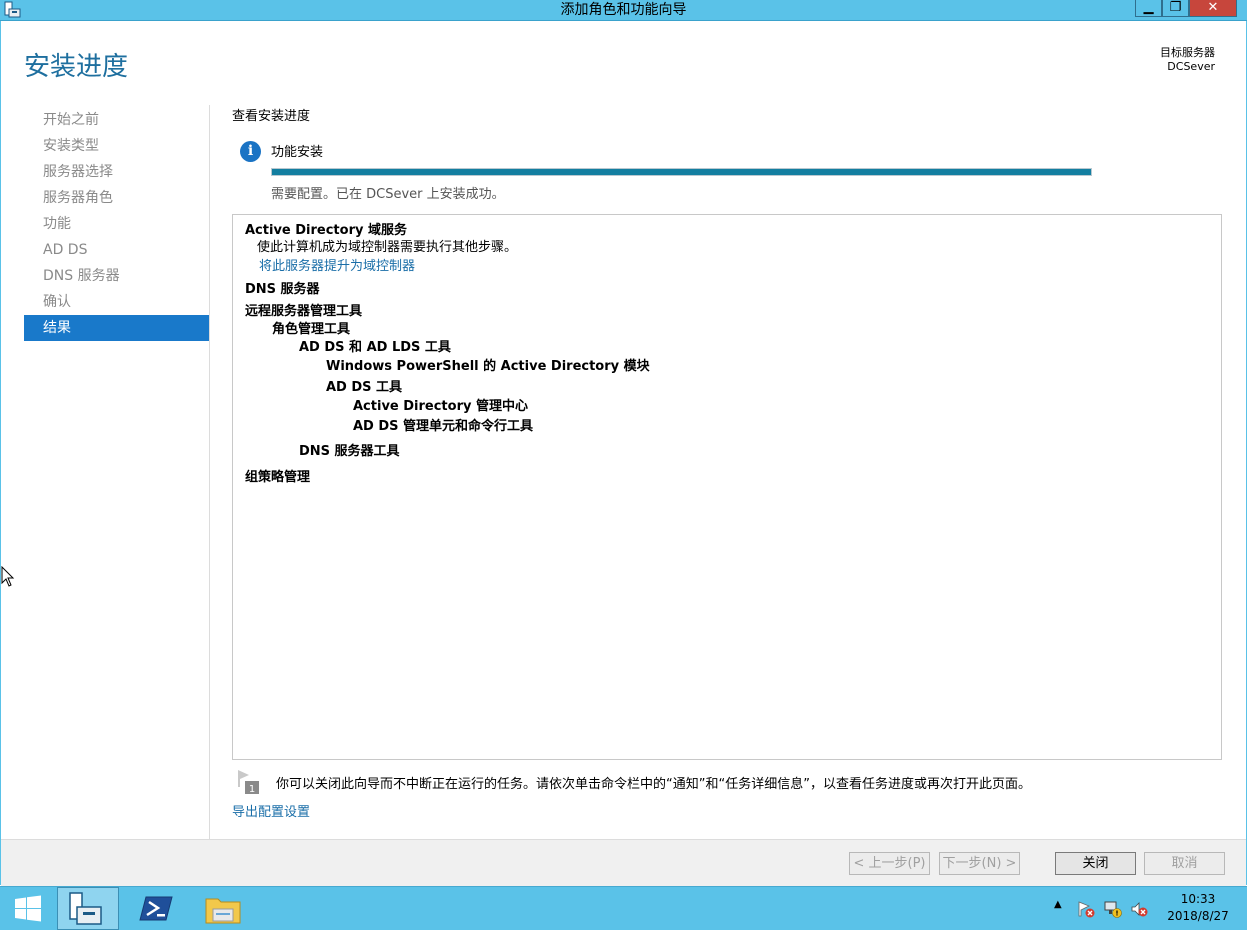 The height and width of the screenshot is (934, 1247). What do you see at coordinates (1086, 909) in the screenshot?
I see `action-center-flag-icon` at bounding box center [1086, 909].